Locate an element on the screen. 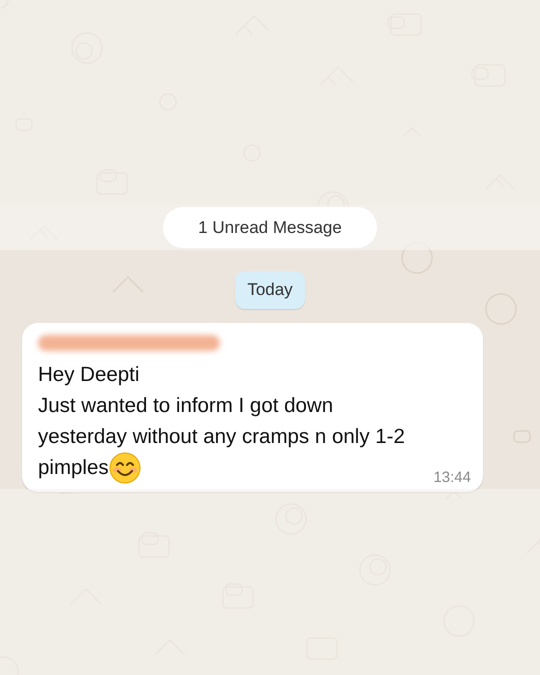 The width and height of the screenshot is (540, 675). date-chip: Today is located at coordinates (270, 290).